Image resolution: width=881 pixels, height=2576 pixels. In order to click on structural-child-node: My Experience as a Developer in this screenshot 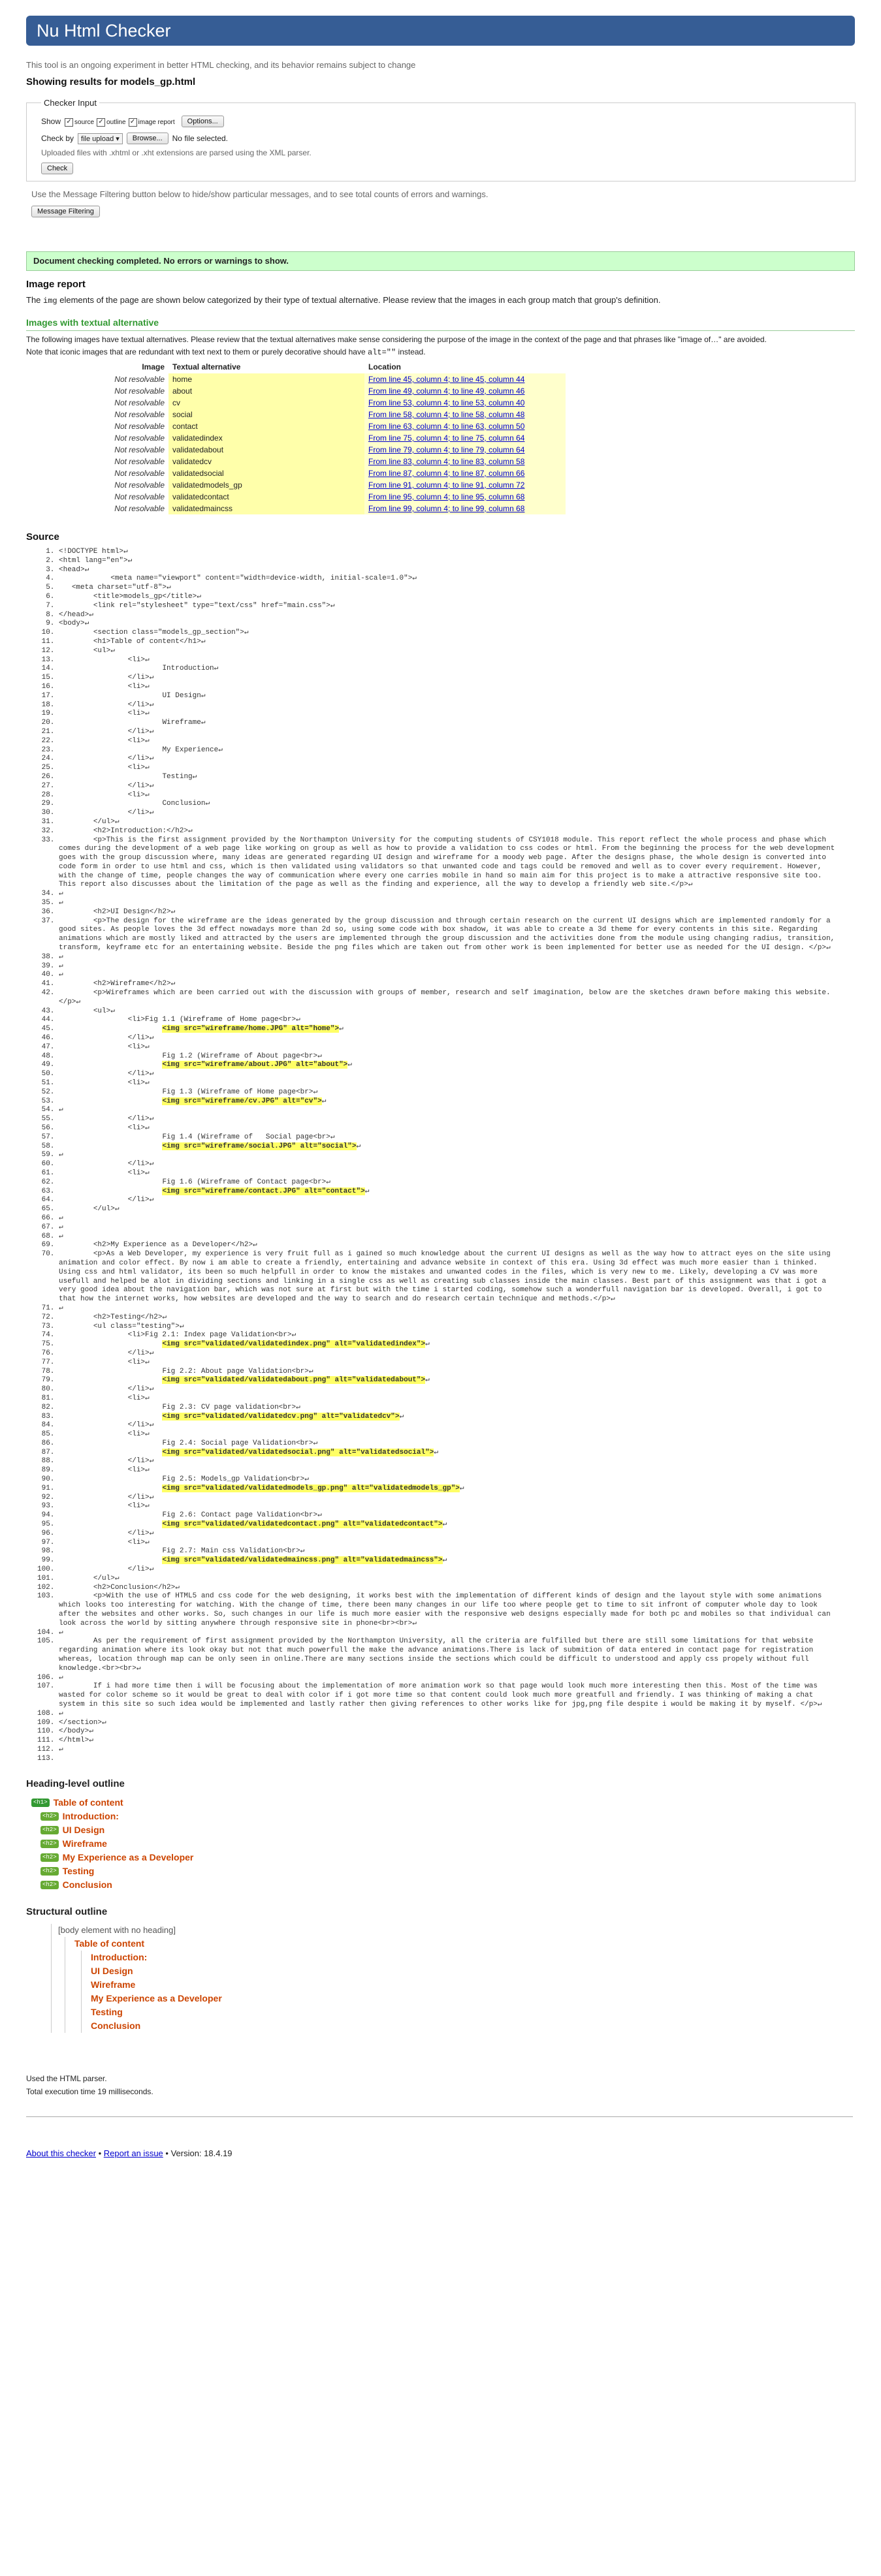, I will do `click(157, 1997)`.